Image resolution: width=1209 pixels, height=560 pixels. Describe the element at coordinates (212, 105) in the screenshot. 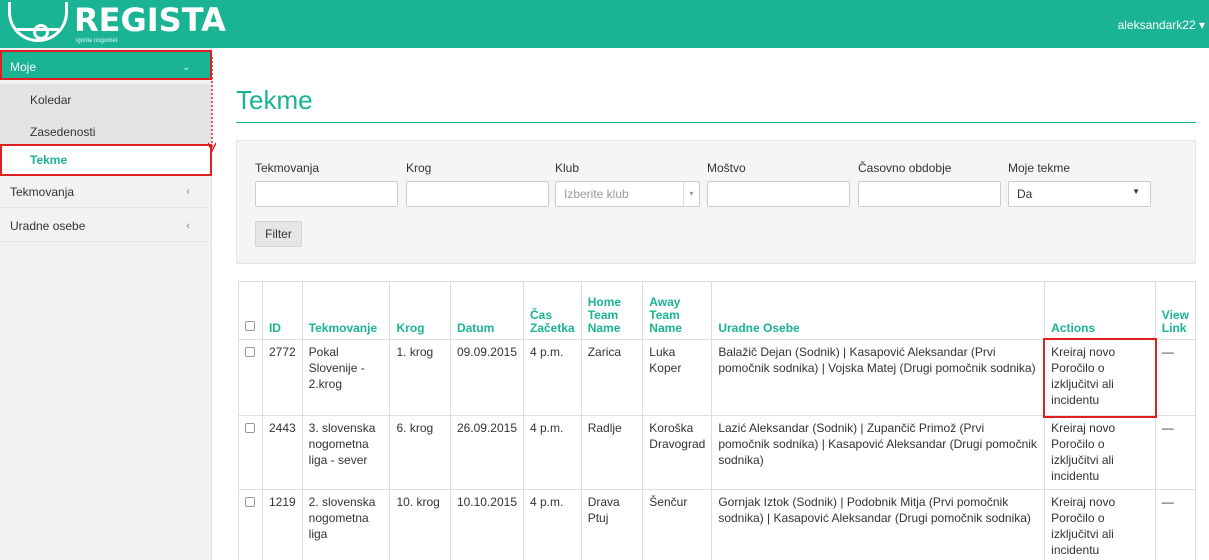

I see `annotation-arrow-icon` at that location.